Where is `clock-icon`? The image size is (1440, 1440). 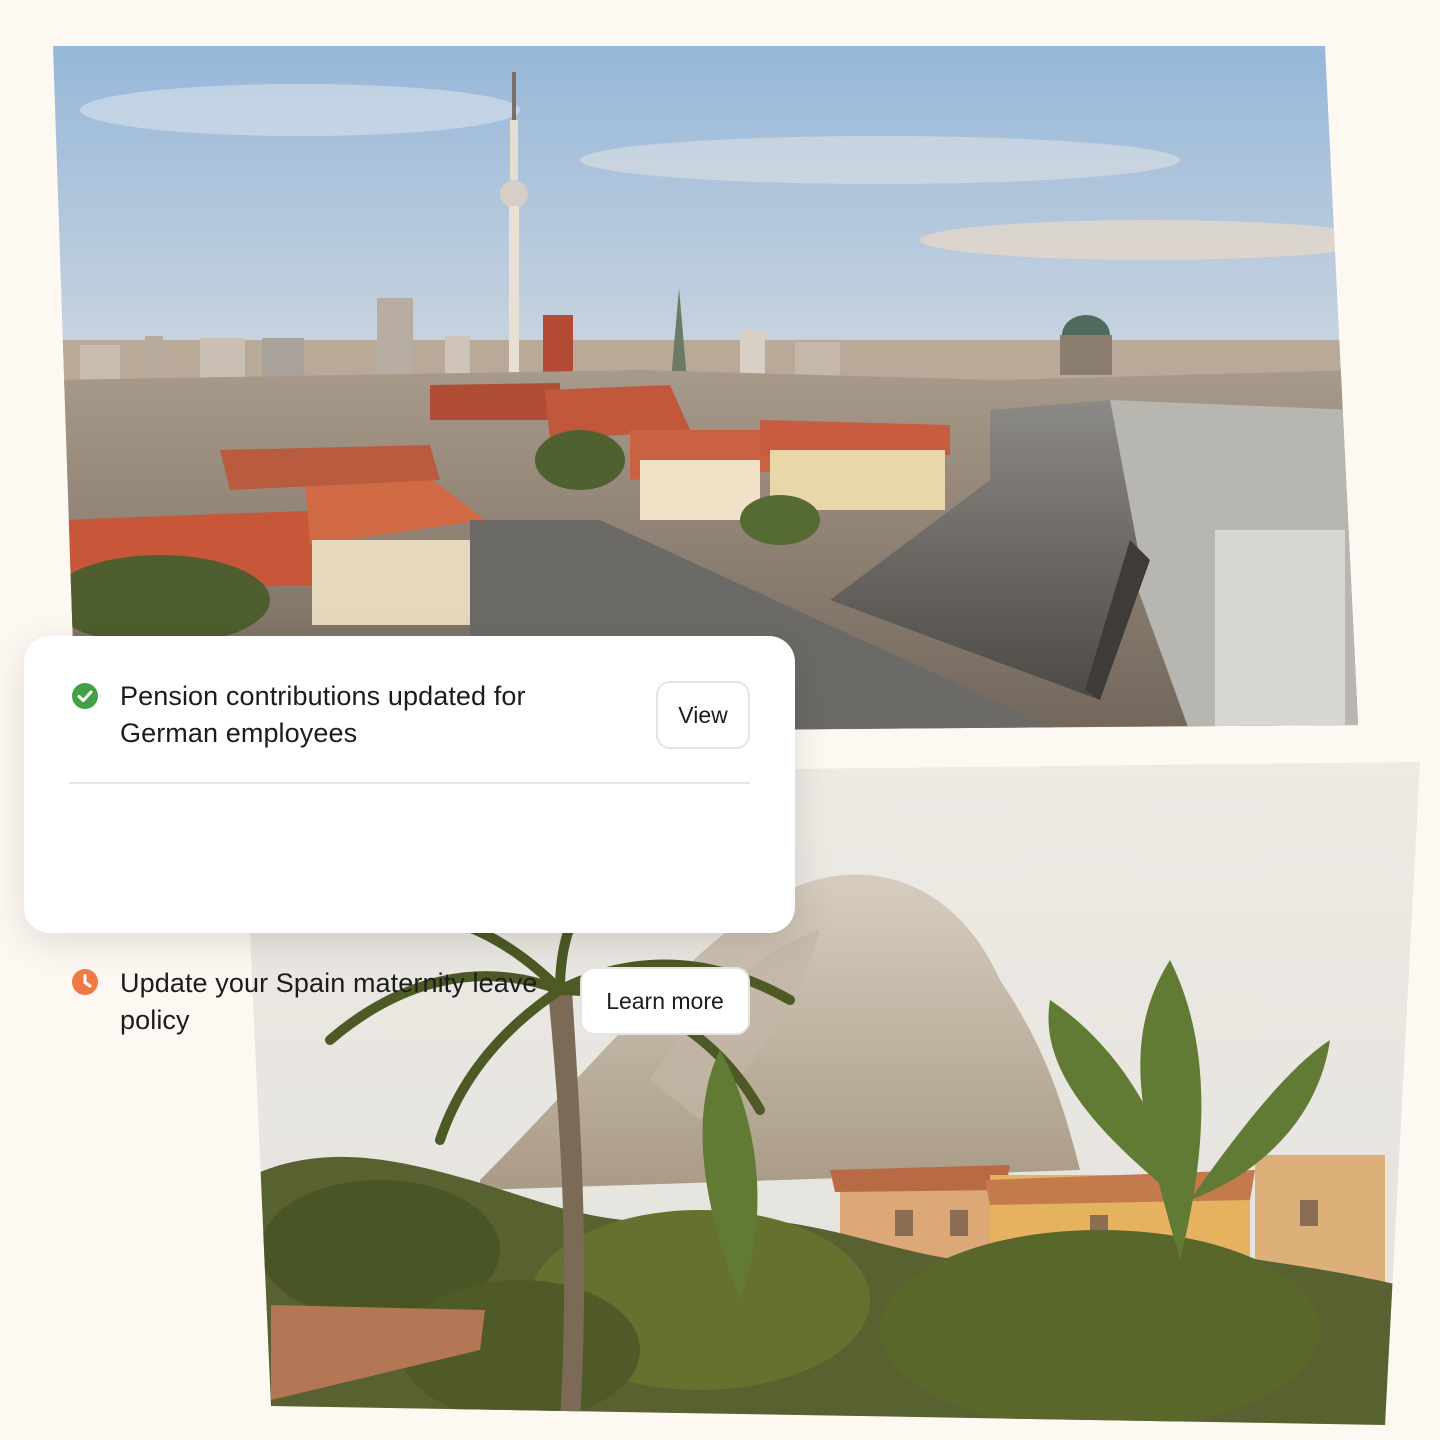 clock-icon is located at coordinates (85, 982).